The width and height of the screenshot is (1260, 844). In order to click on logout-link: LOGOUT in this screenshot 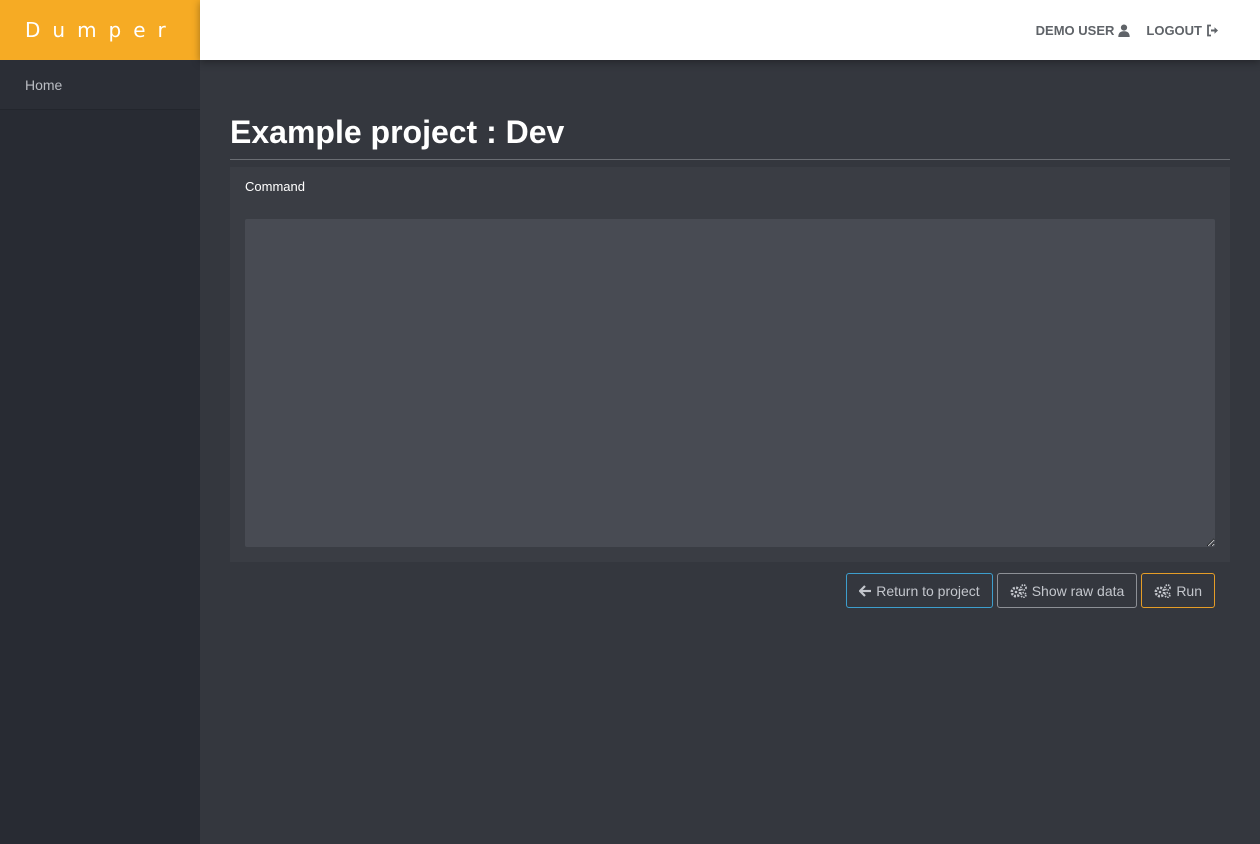, I will do `click(1183, 30)`.